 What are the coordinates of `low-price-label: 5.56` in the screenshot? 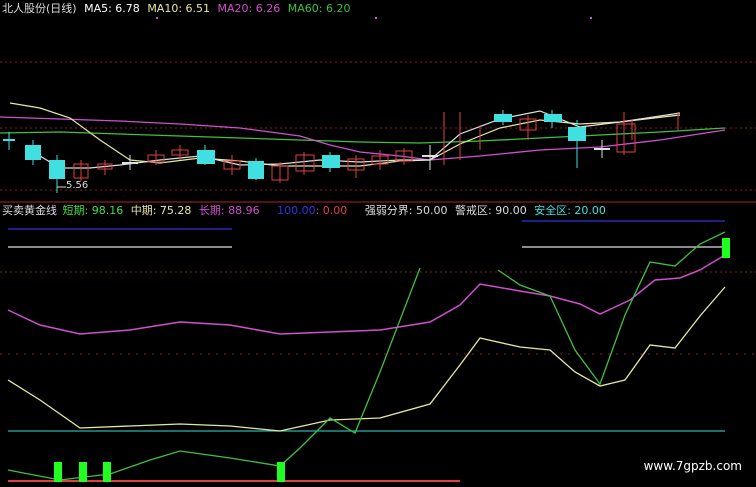 It's located at (77, 185).